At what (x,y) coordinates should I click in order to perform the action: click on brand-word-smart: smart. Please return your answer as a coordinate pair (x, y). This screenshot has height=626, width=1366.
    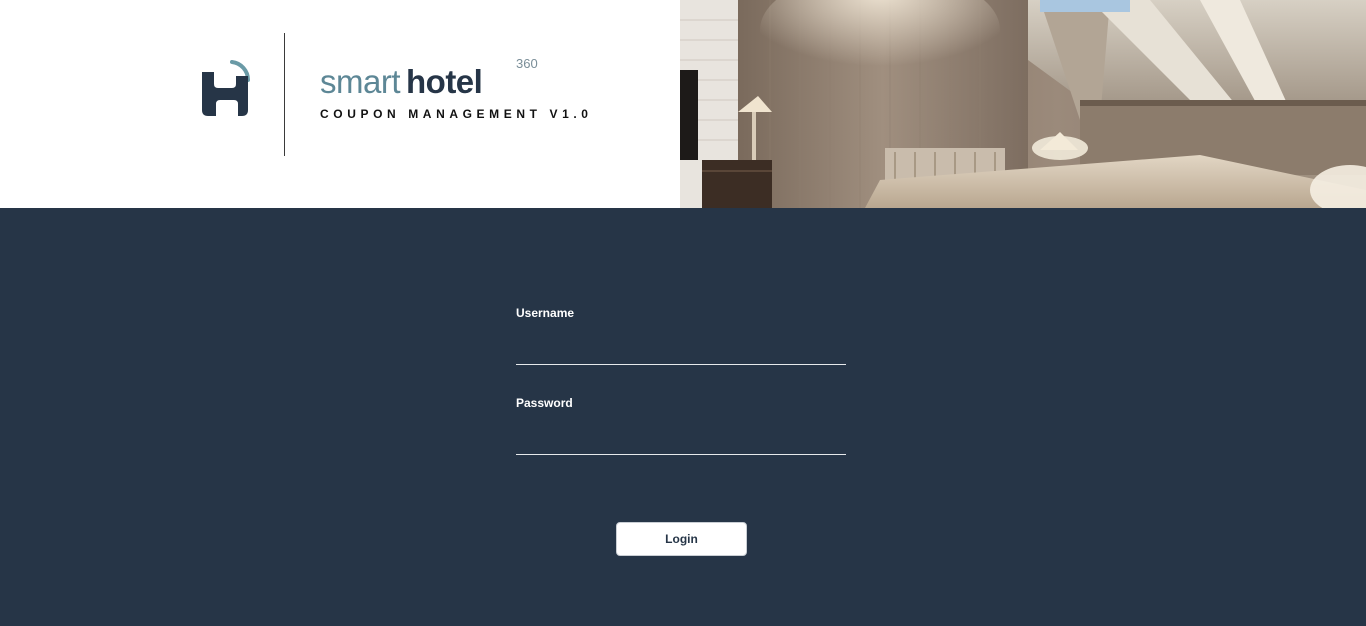
    Looking at the image, I should click on (360, 81).